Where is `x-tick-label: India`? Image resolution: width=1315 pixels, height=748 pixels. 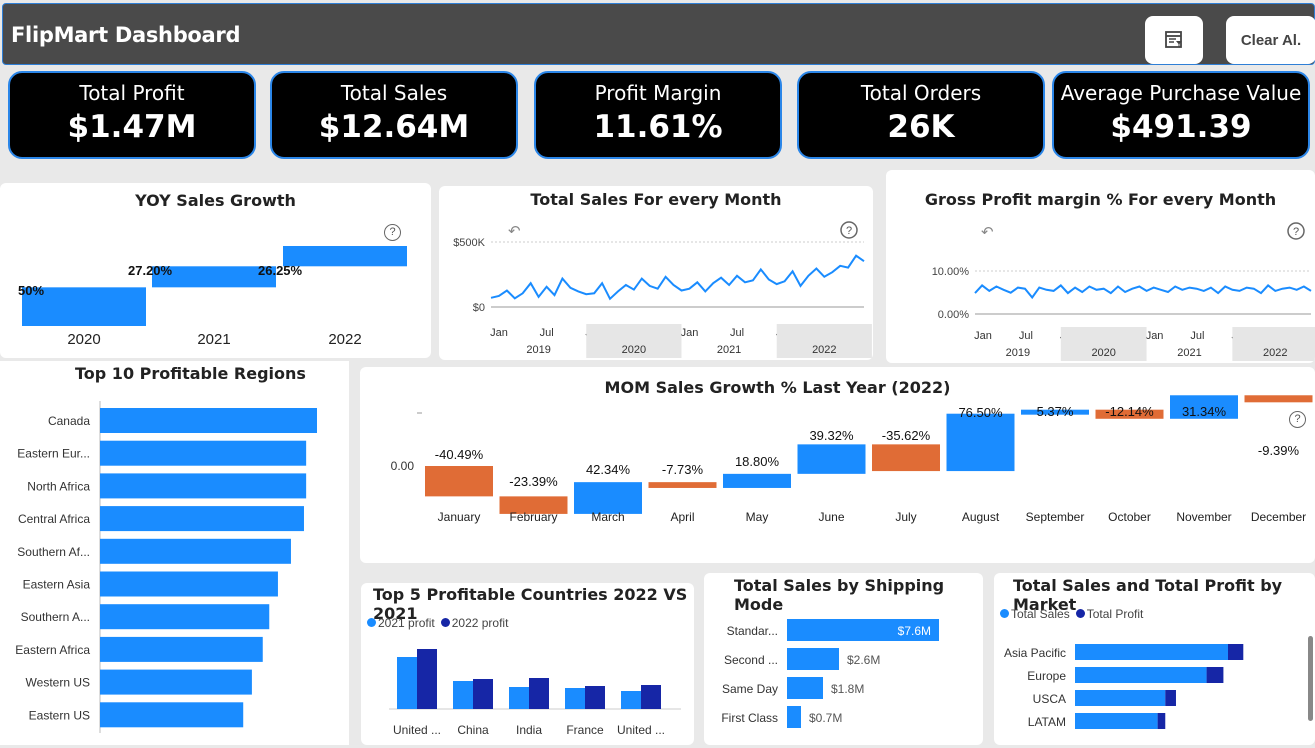
x-tick-label: India is located at coordinates (529, 730).